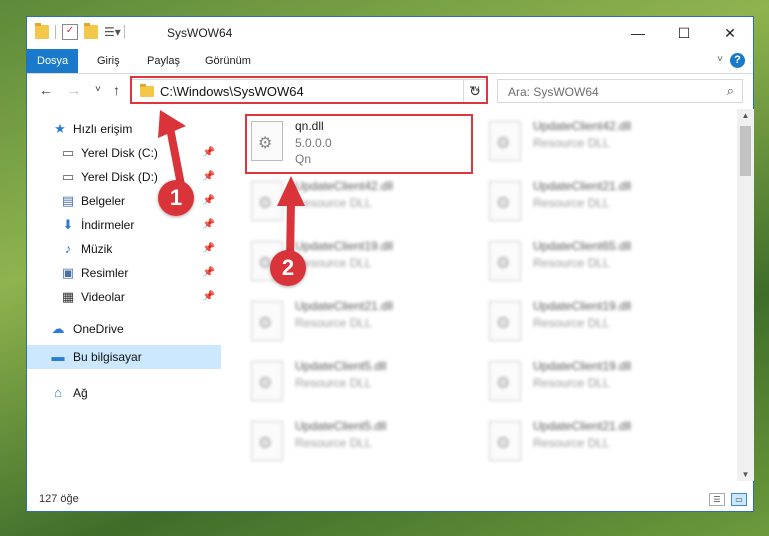 This screenshot has height=536, width=769. I want to click on sidebar-item-label: Belgeler, so click(103, 201).